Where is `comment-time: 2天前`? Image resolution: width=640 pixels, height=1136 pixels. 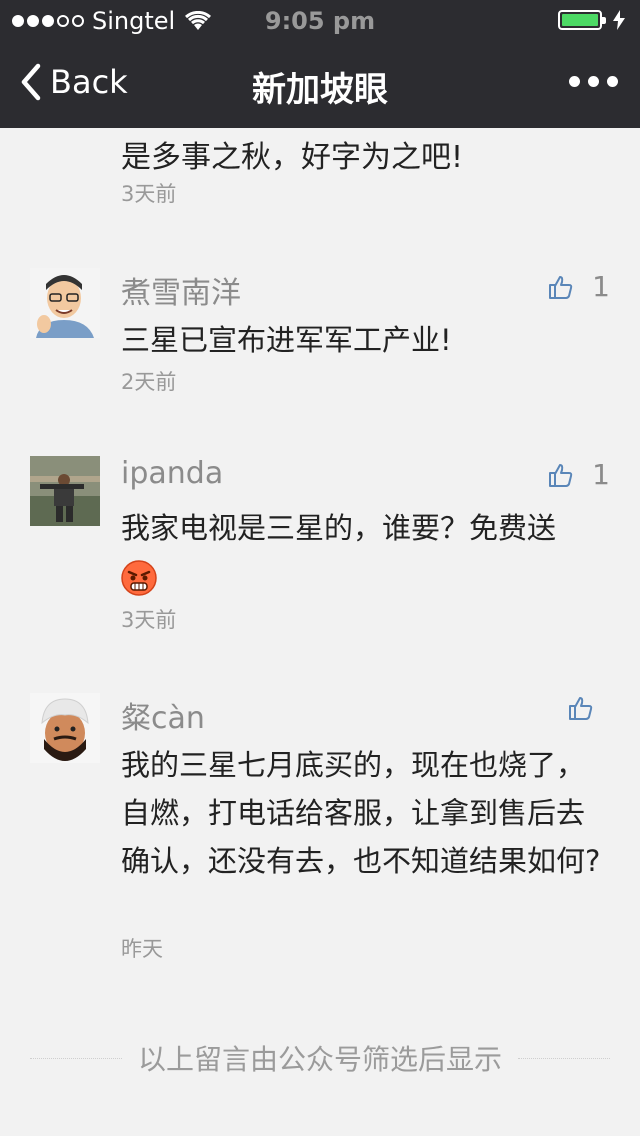
comment-time: 2天前 is located at coordinates (149, 382).